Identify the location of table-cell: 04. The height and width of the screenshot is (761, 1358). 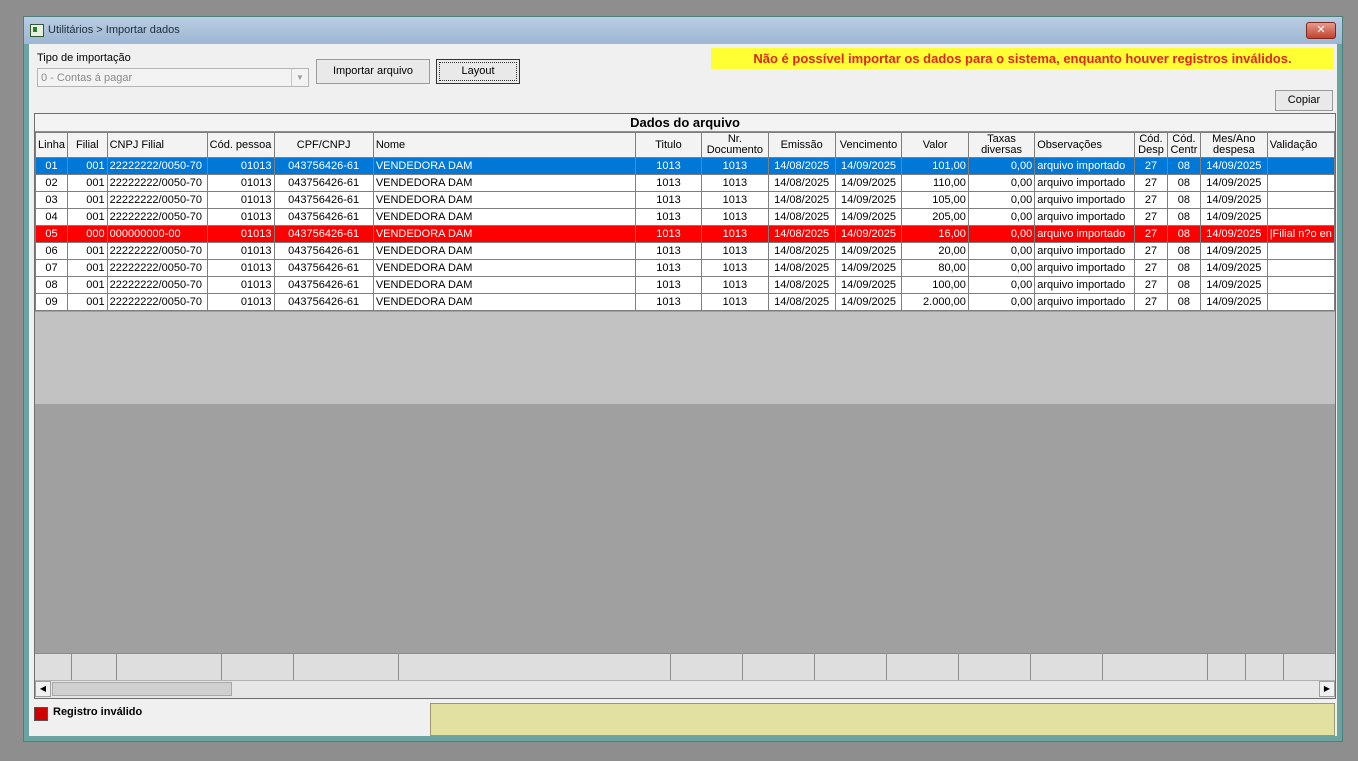
(51, 217).